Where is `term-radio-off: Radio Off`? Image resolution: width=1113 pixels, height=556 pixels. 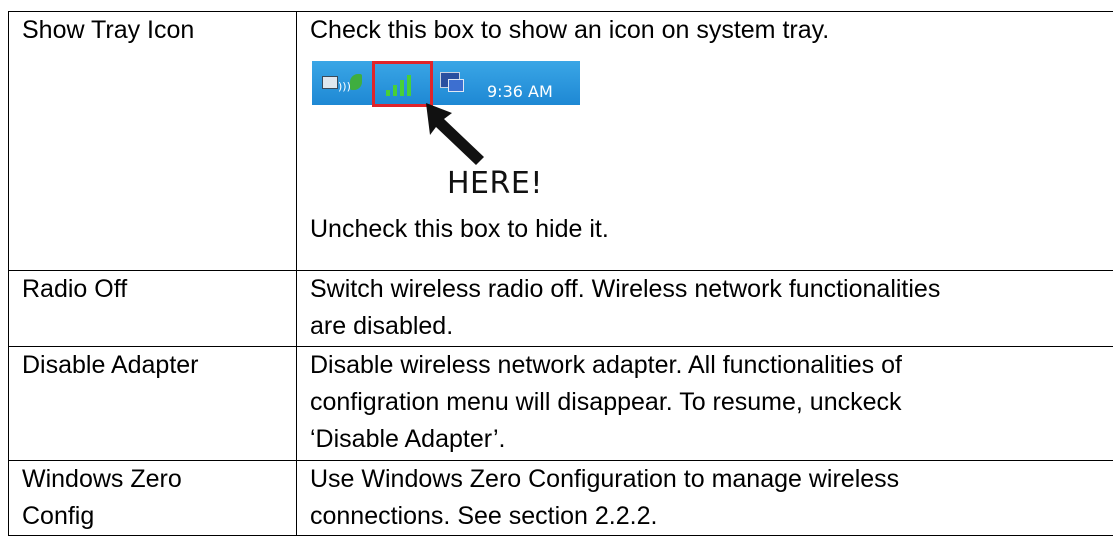 term-radio-off: Radio Off is located at coordinates (75, 289).